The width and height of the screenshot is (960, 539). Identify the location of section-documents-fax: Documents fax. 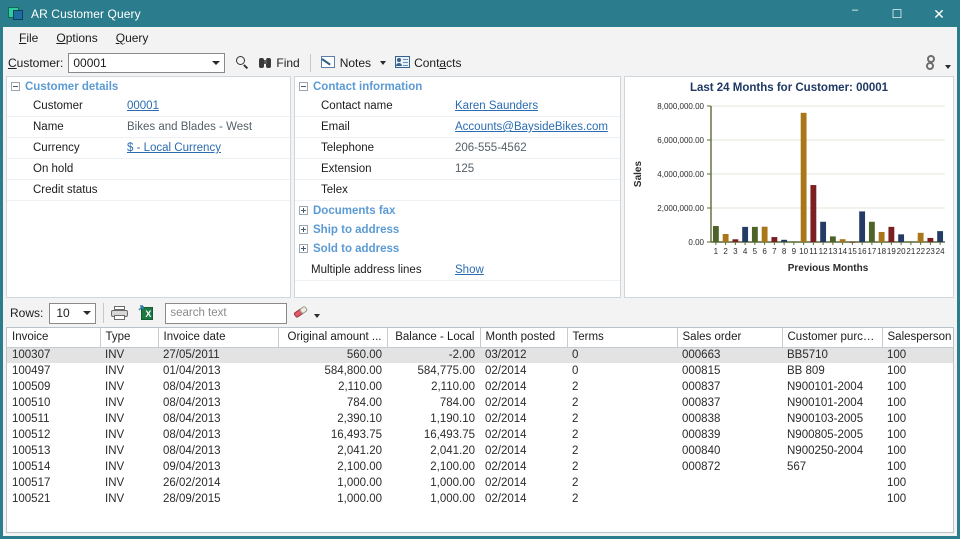
(457, 210).